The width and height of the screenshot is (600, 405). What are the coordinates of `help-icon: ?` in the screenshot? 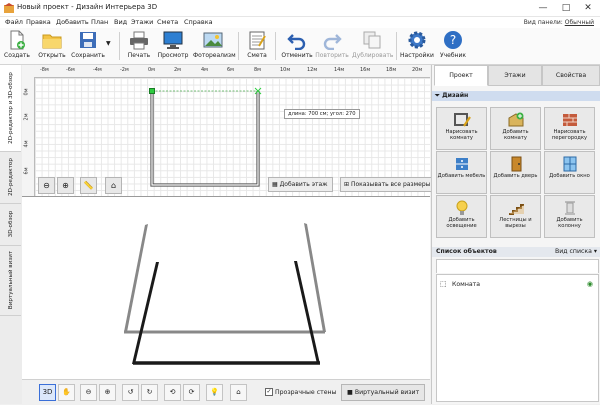 It's located at (453, 40).